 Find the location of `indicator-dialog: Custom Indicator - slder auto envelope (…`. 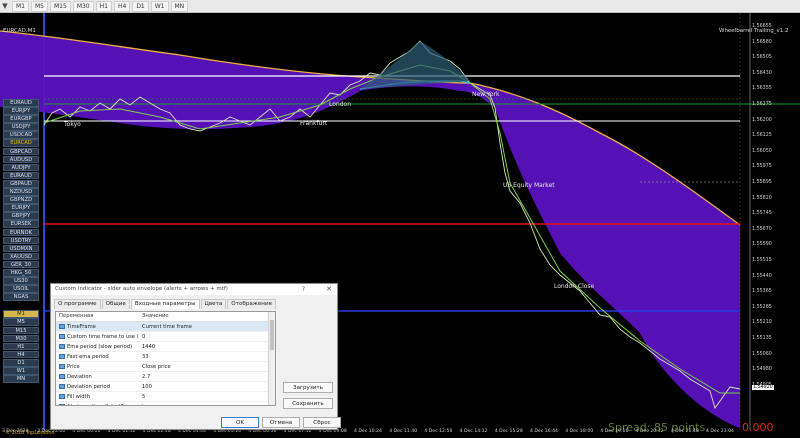

indicator-dialog: Custom Indicator - slder auto envelope (… is located at coordinates (195, 356).